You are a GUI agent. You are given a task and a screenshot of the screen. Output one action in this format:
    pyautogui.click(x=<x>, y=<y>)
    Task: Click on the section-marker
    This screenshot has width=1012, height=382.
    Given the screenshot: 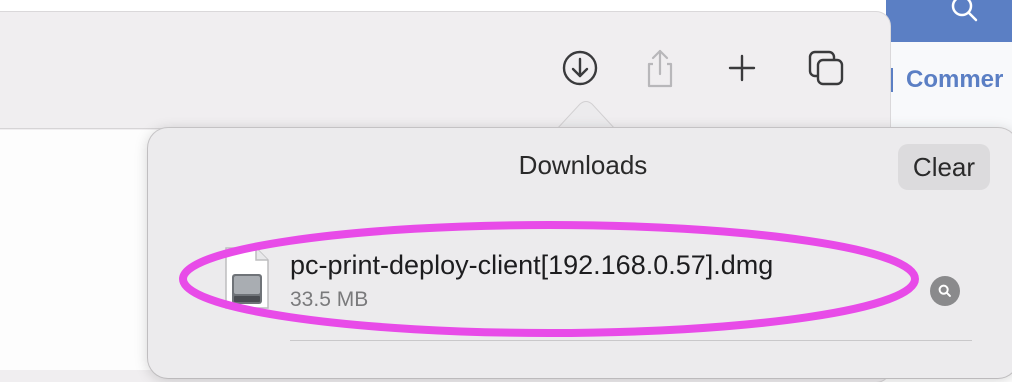 What is the action you would take?
    pyautogui.click(x=891, y=80)
    